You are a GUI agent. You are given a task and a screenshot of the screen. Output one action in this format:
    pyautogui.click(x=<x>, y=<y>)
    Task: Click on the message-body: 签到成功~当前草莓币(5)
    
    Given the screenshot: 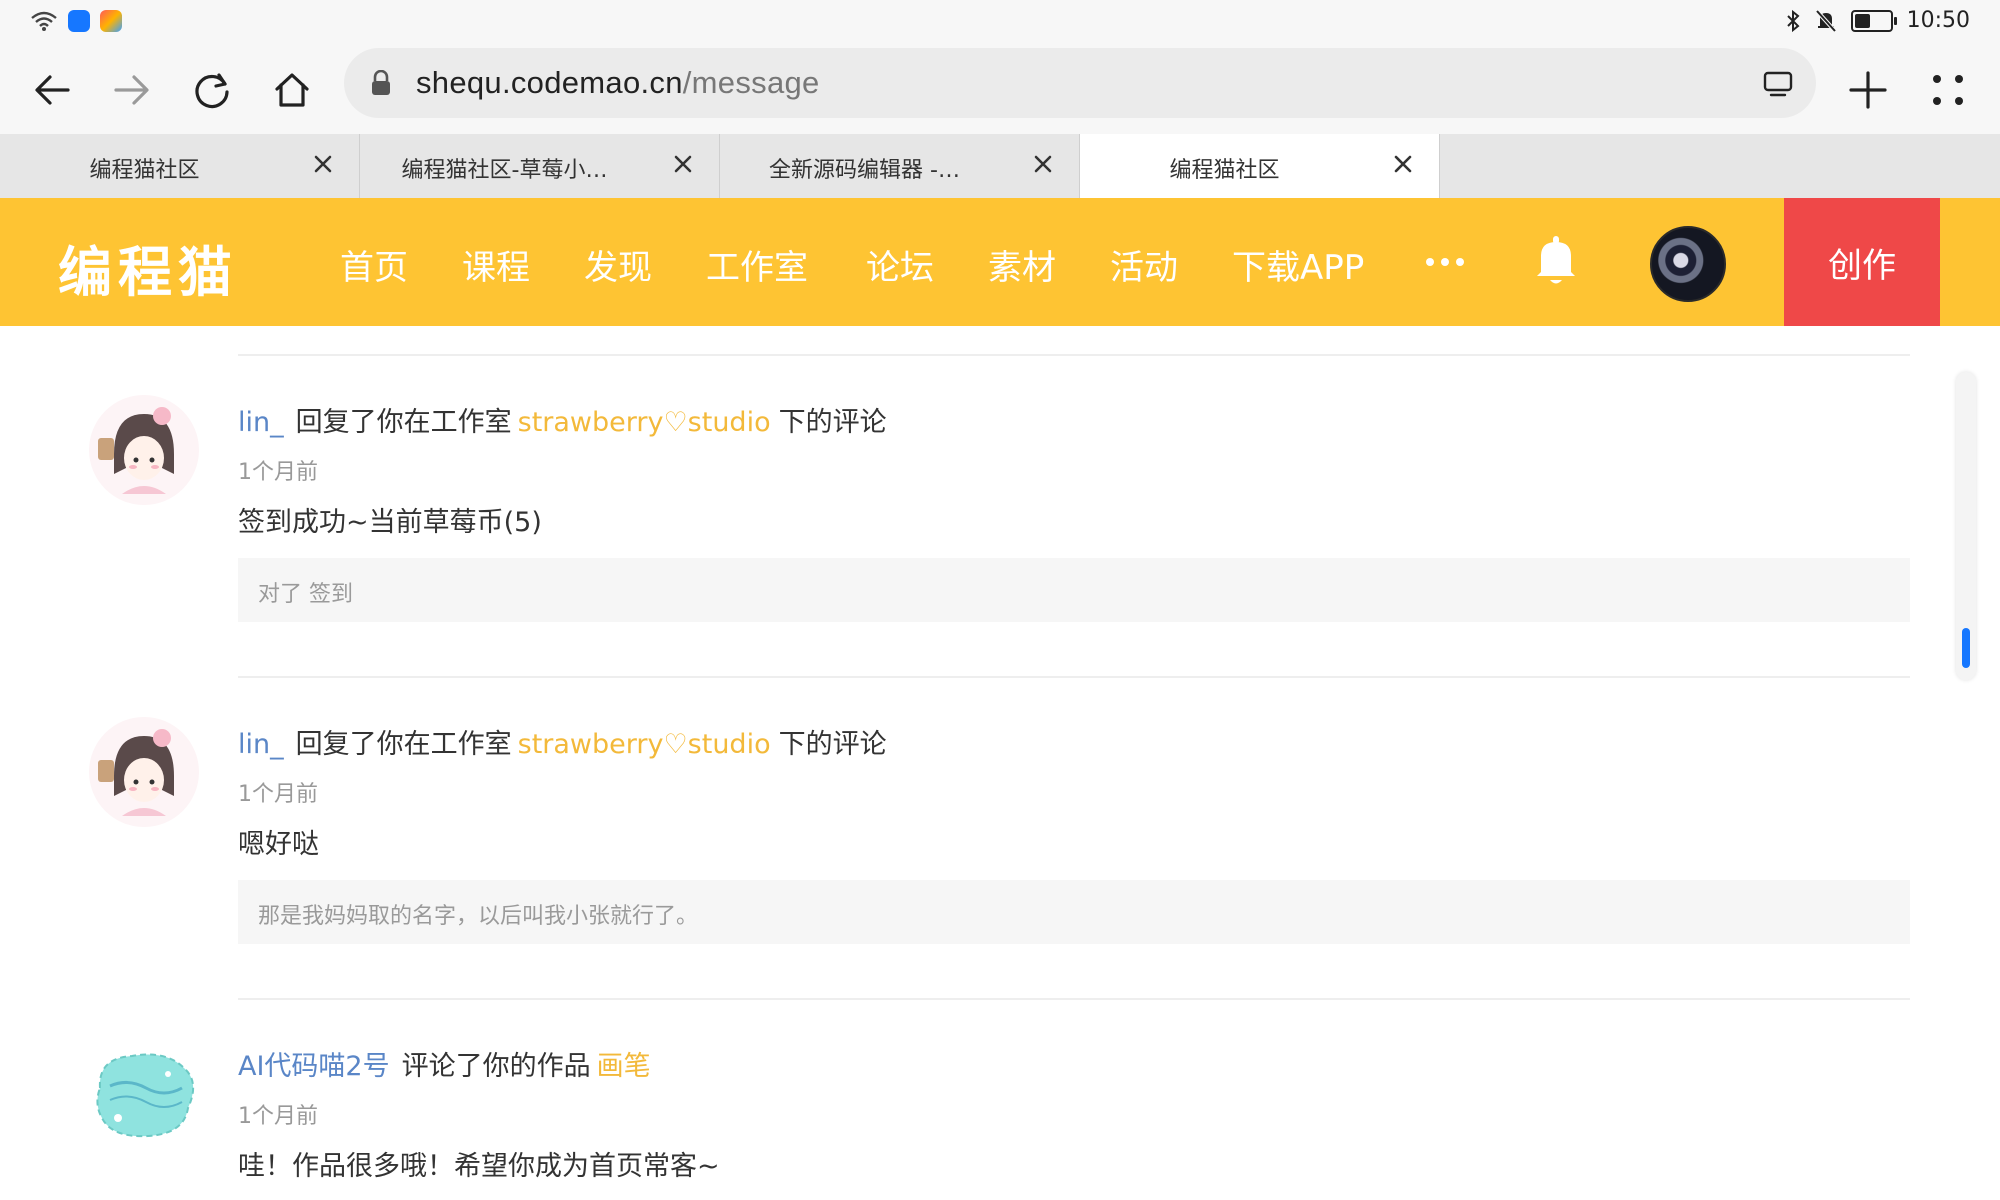 What is the action you would take?
    pyautogui.click(x=390, y=522)
    